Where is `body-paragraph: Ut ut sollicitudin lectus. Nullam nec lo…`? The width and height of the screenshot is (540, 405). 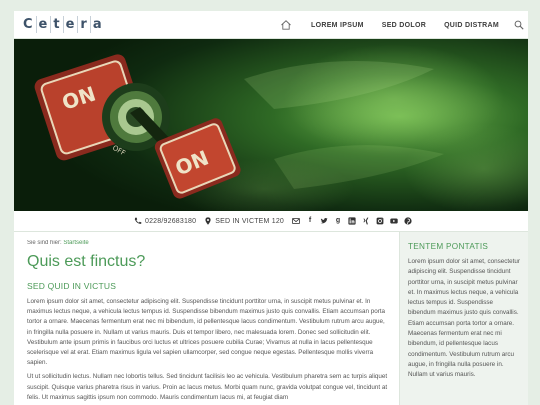 body-paragraph: Ut ut sollicitudin lectus. Nullam nec lo… is located at coordinates (207, 387).